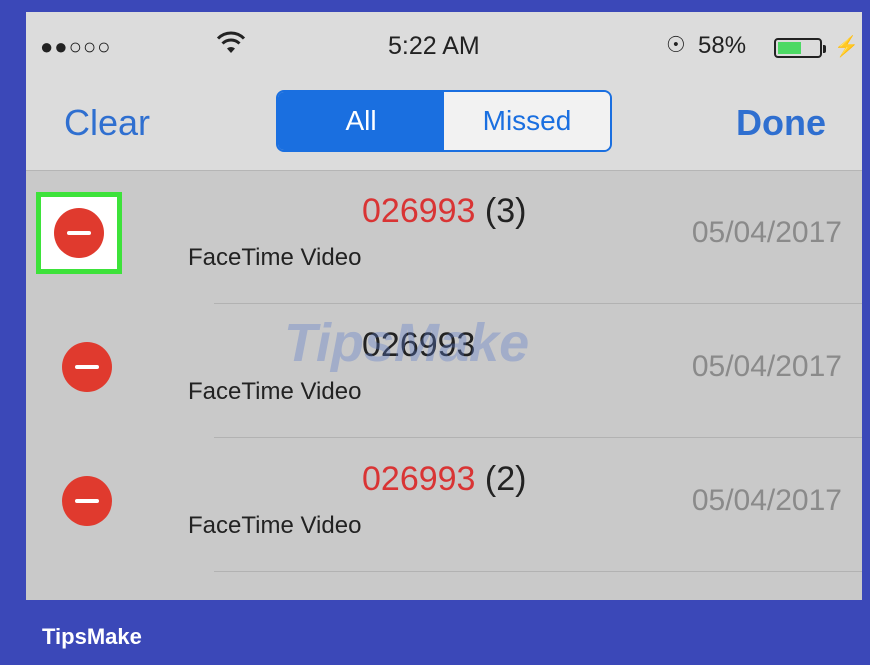 Image resolution: width=870 pixels, height=665 pixels. Describe the element at coordinates (722, 45) in the screenshot. I see `battery-percent: 58%` at that location.